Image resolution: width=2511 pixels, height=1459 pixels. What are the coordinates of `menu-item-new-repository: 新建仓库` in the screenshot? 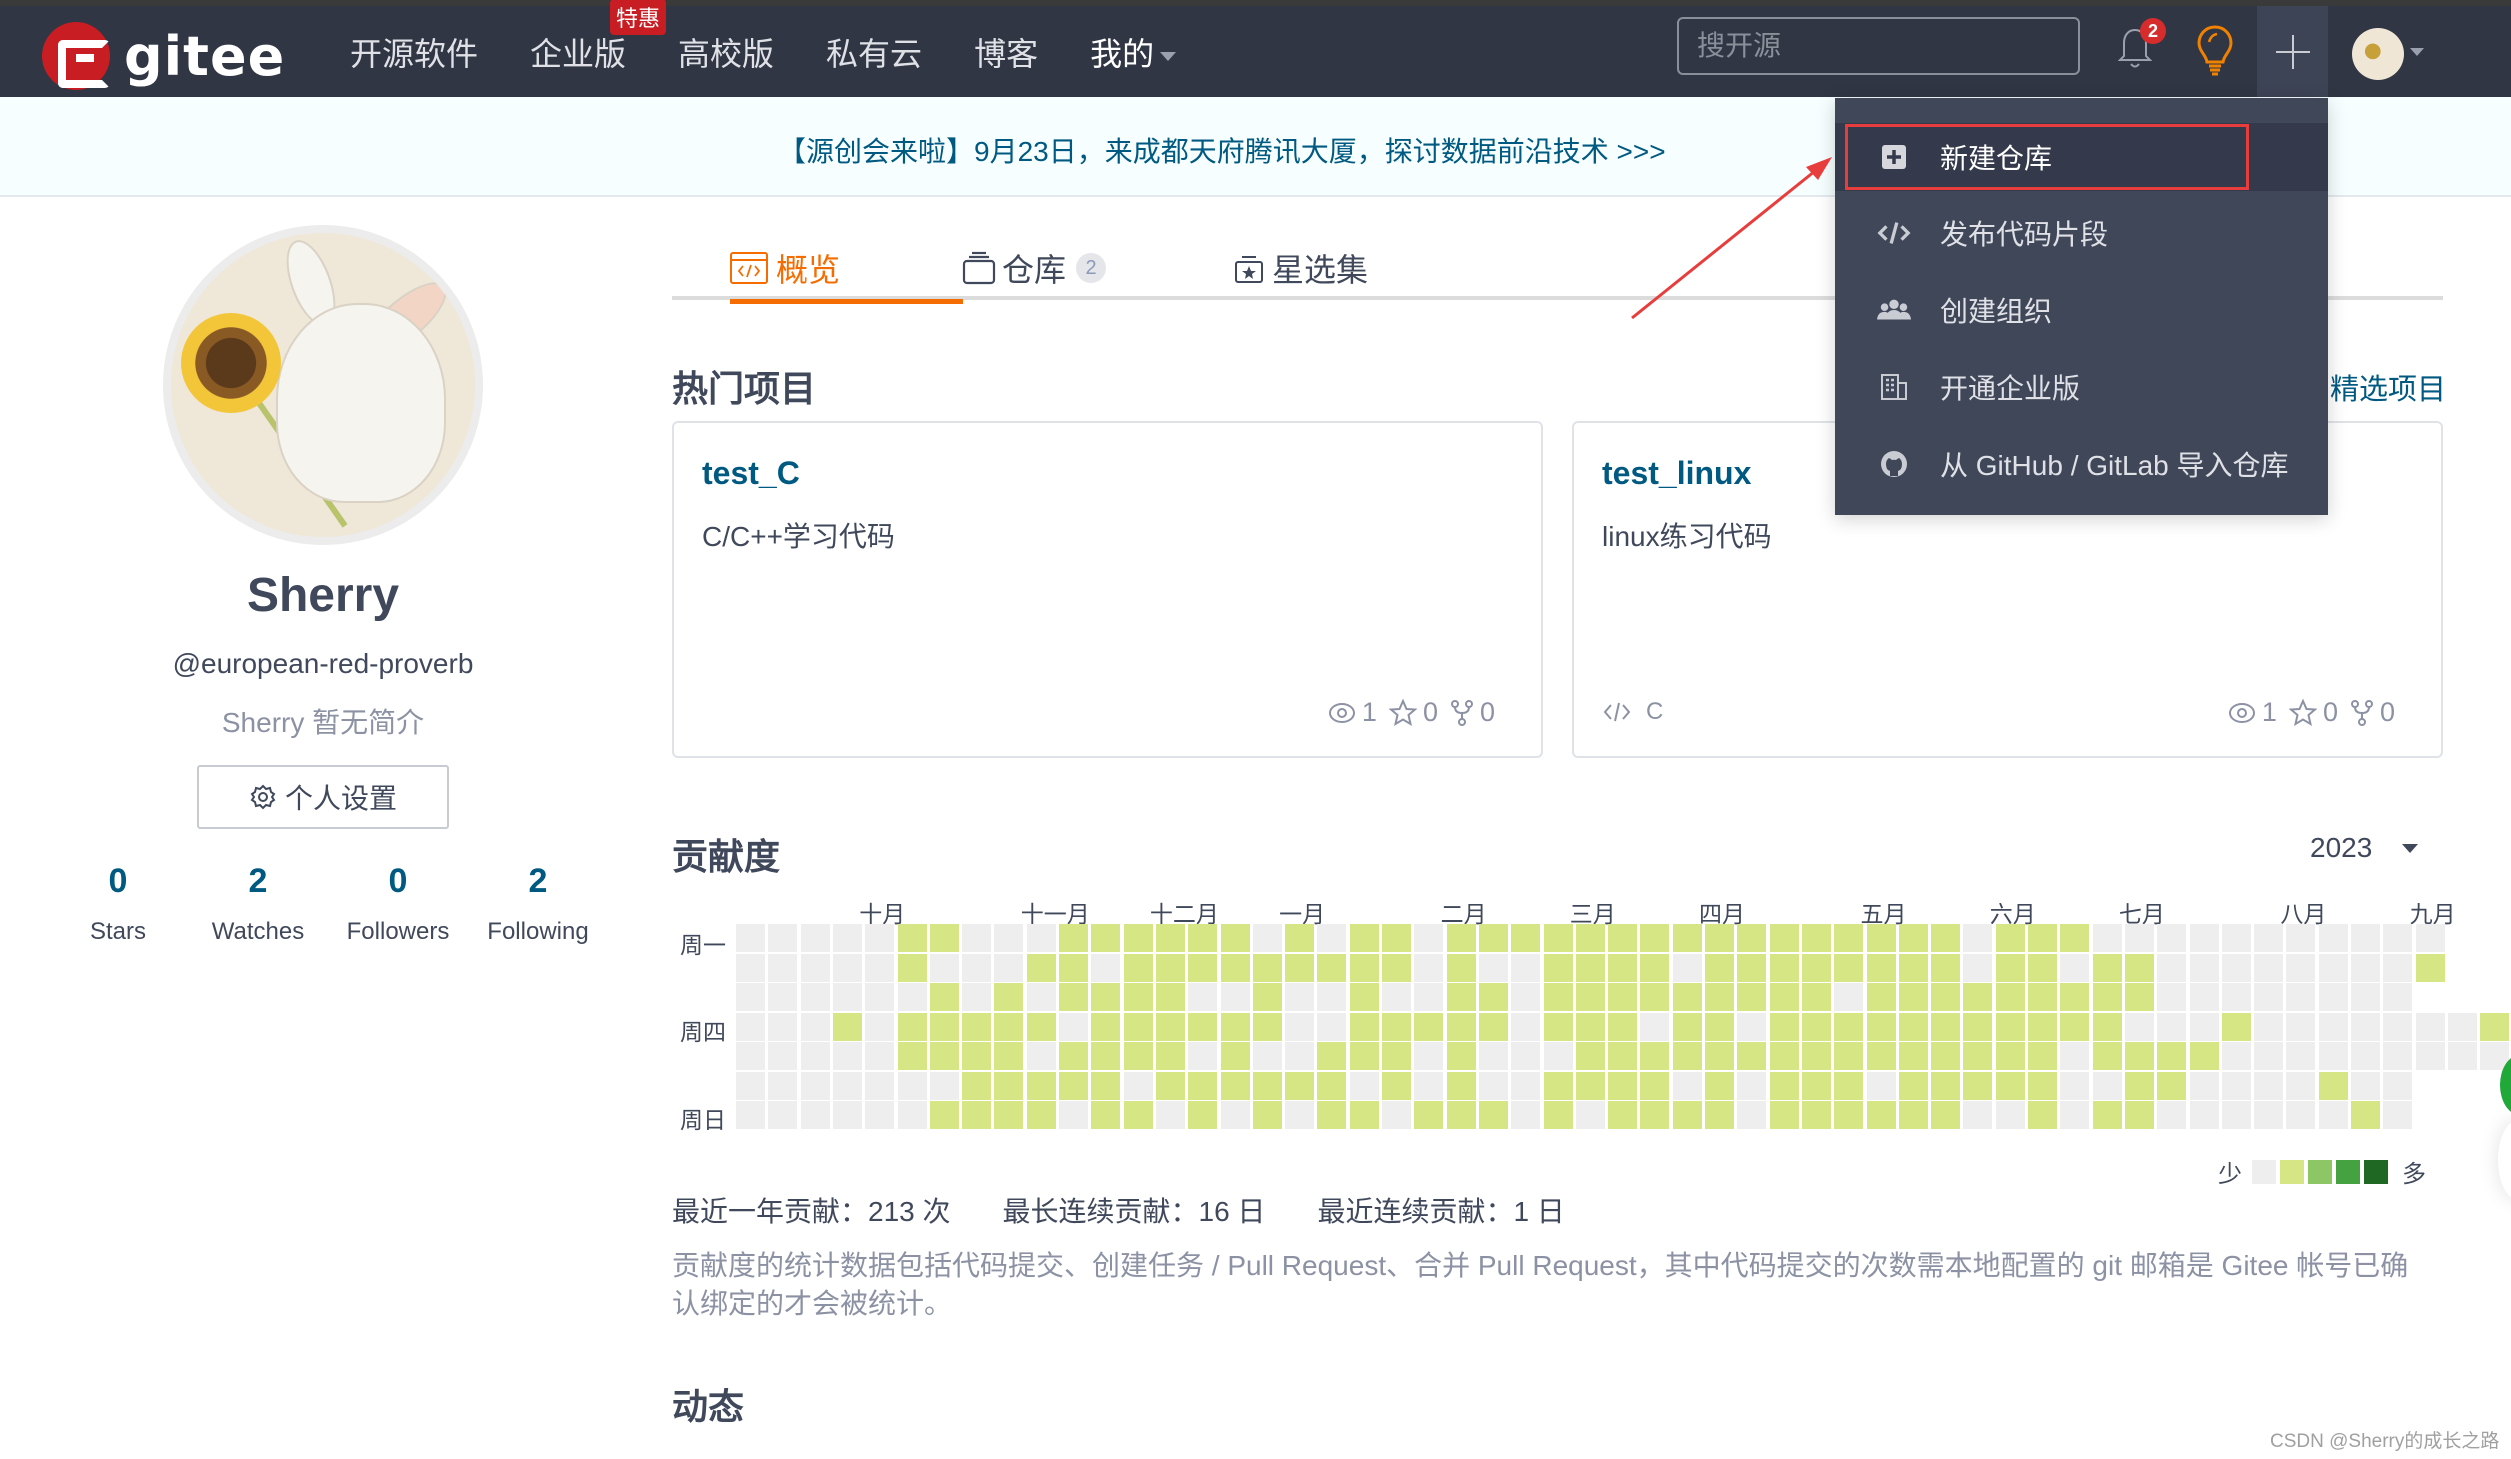 It's located at (2081, 157).